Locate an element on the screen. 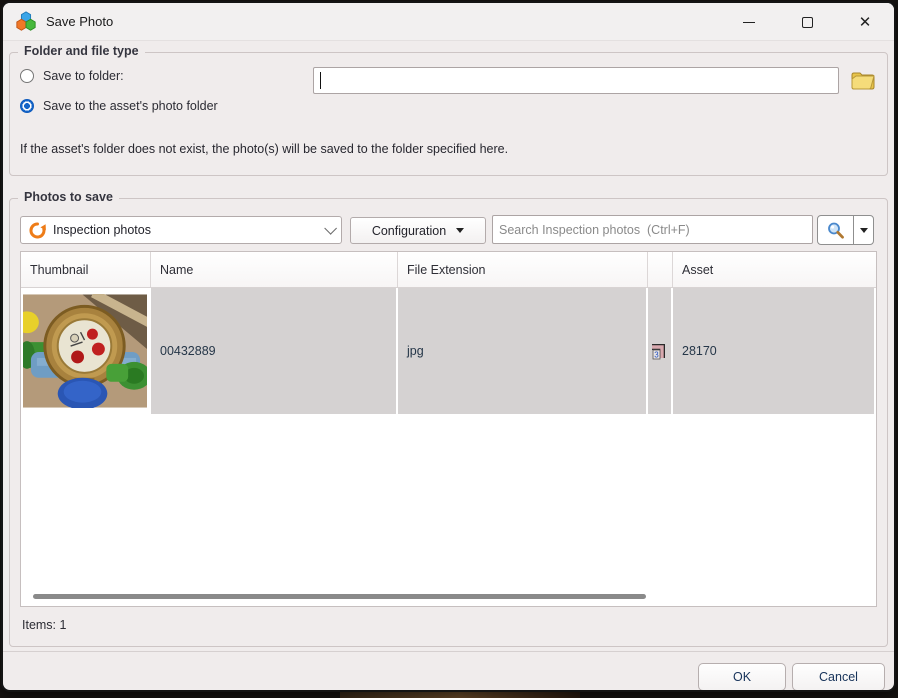 This screenshot has height=698, width=898. horizontal-scrollbar is located at coordinates (339, 596).